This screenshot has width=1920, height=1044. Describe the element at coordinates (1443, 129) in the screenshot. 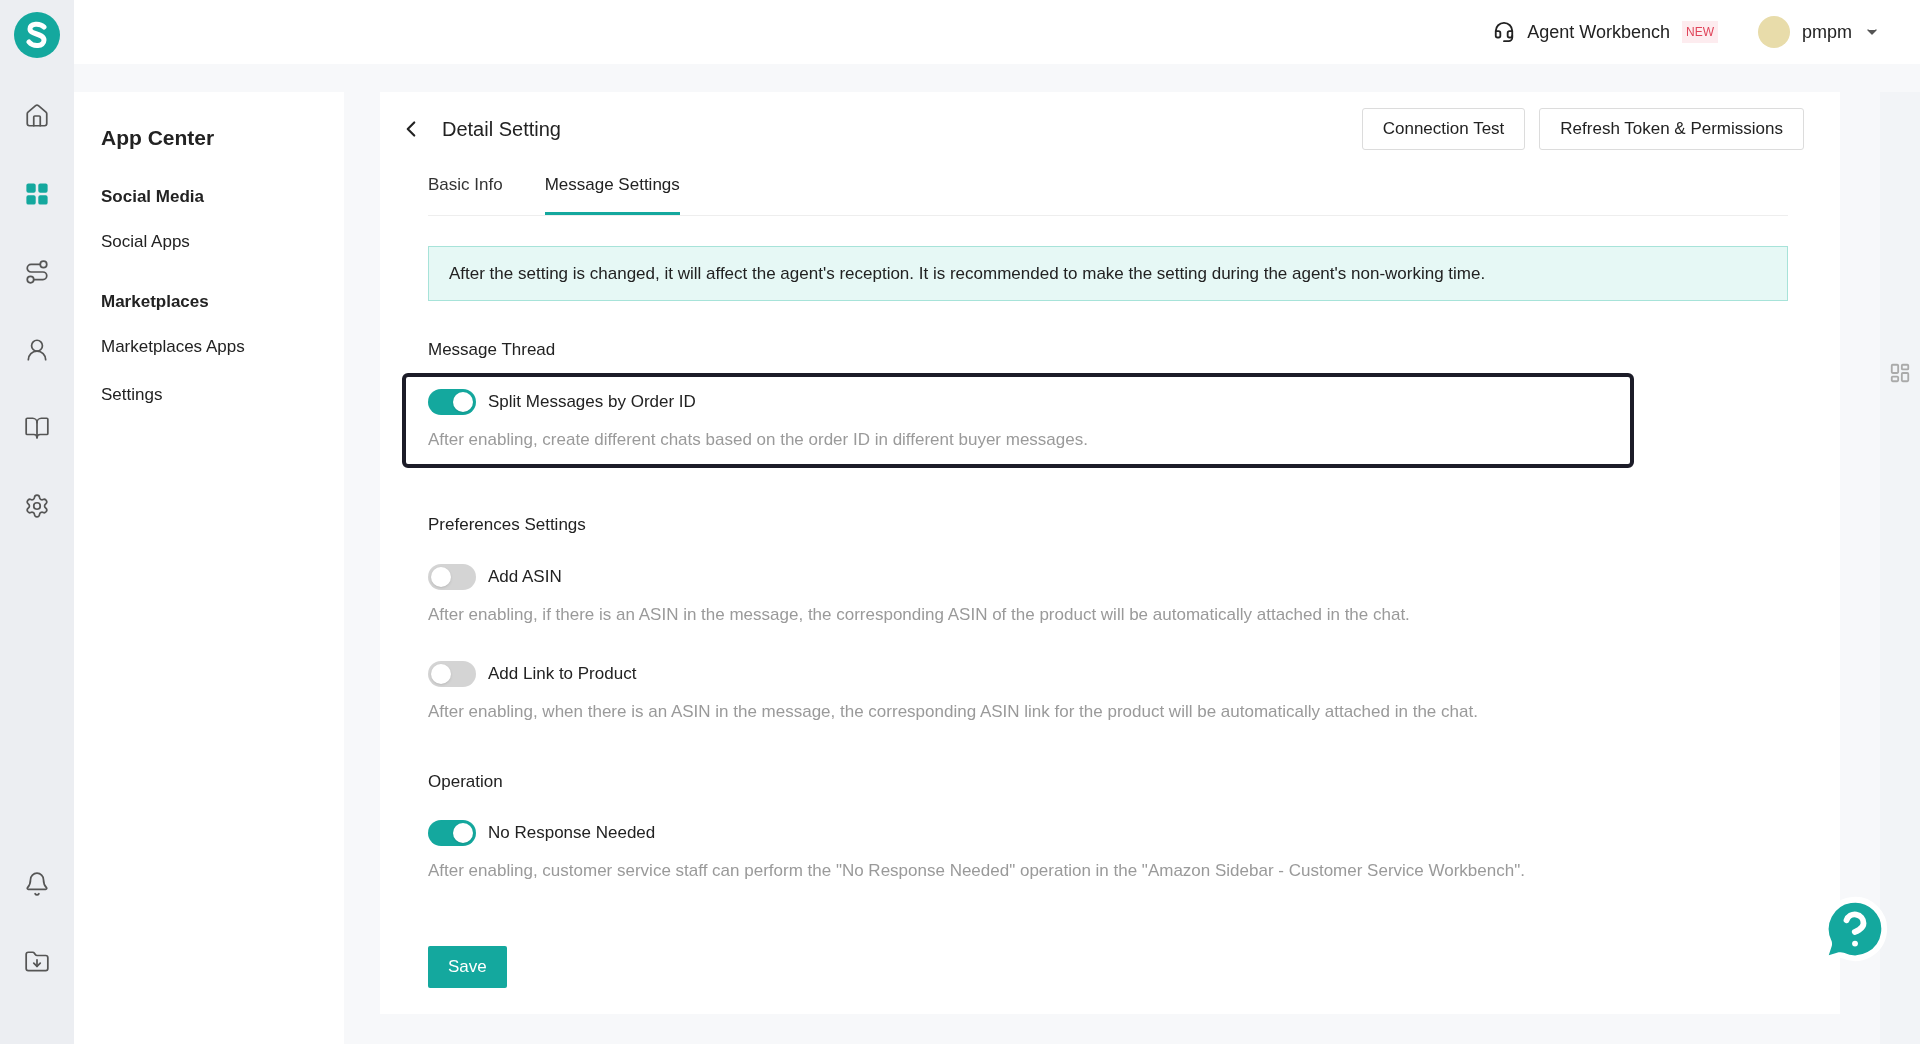

I see `outline-button: Connection Test` at that location.